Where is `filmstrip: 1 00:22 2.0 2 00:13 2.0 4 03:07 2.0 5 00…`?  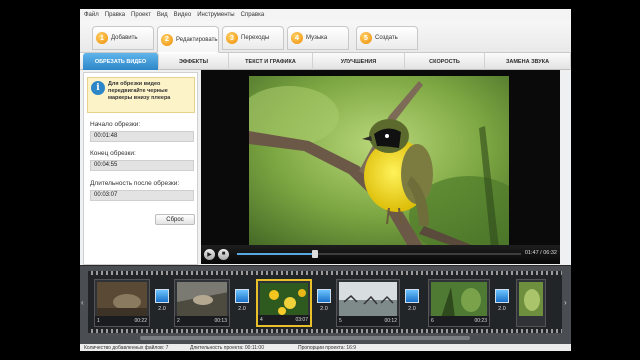
filmstrip: 1 00:22 2.0 2 00:13 2.0 4 03:07 2.0 5 00… is located at coordinates (325, 302).